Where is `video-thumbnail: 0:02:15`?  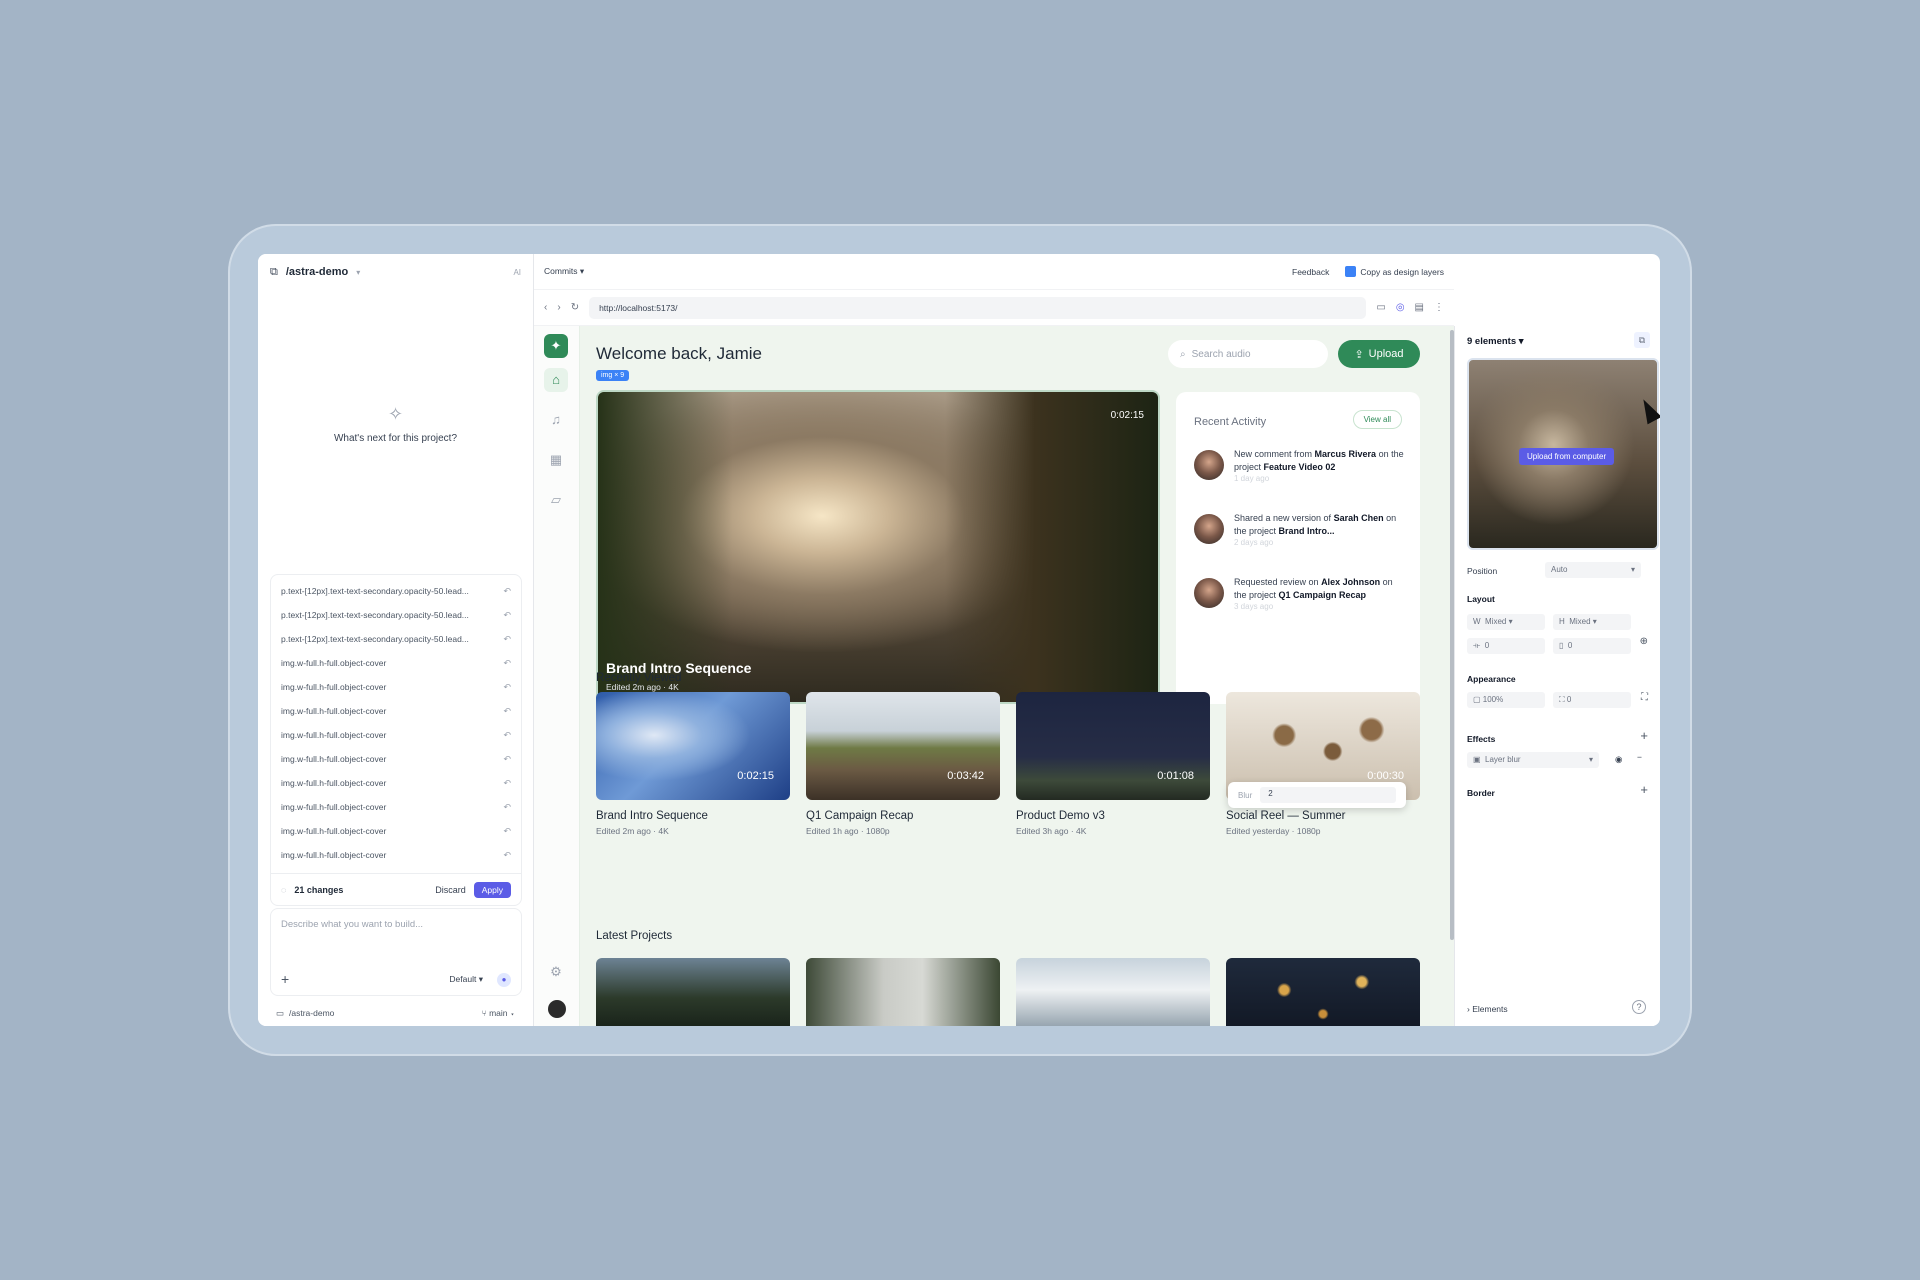
video-thumbnail: 0:02:15 is located at coordinates (693, 746).